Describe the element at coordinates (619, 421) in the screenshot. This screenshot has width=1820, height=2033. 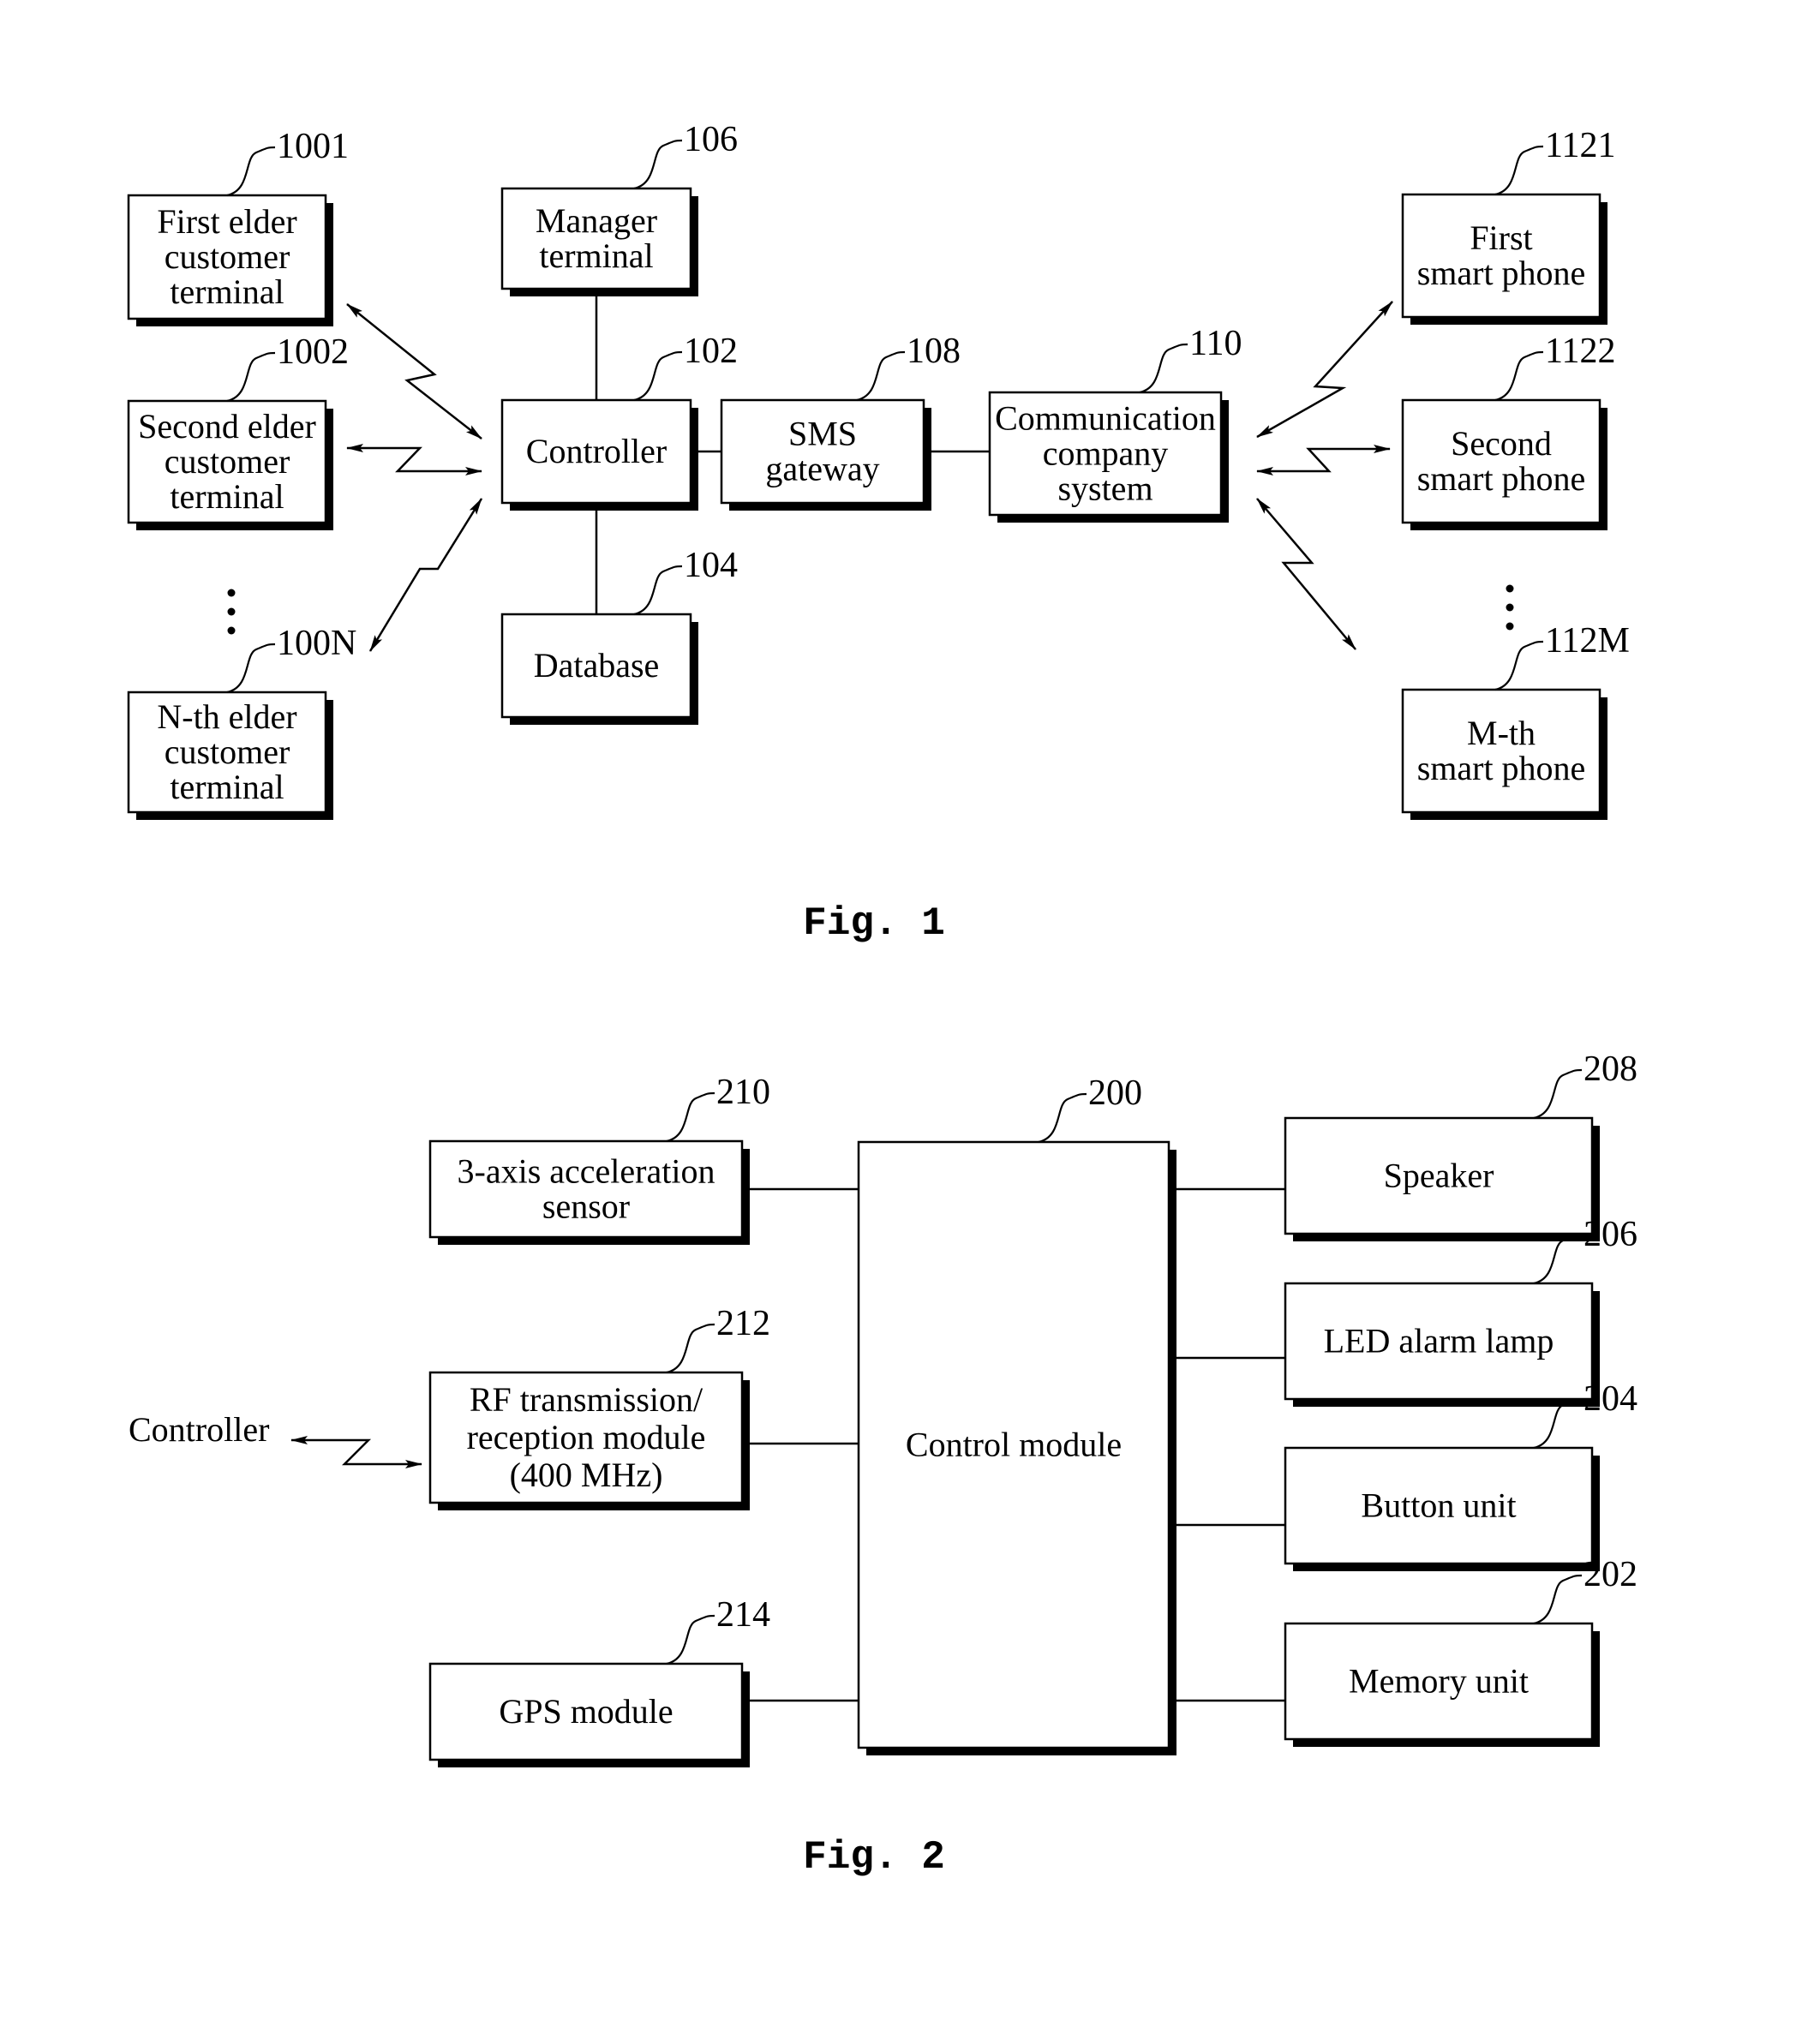
I see `block-controller: Controller 102` at that location.